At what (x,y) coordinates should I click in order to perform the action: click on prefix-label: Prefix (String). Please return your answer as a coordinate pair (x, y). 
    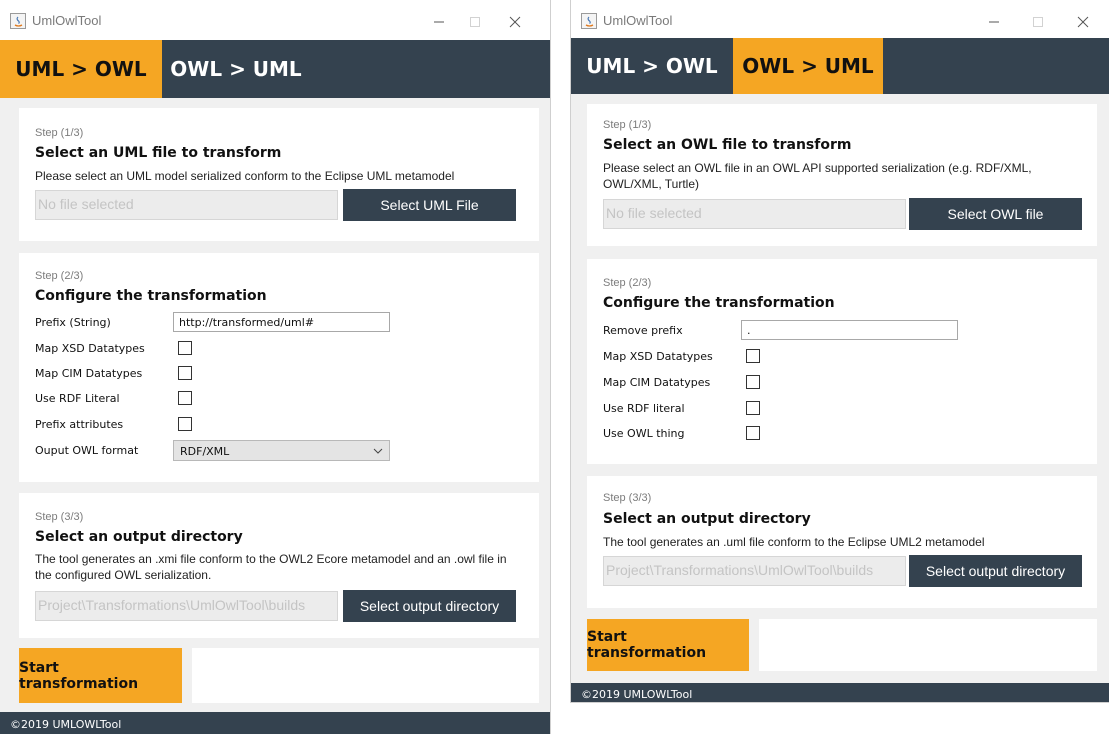
    Looking at the image, I should click on (73, 322).